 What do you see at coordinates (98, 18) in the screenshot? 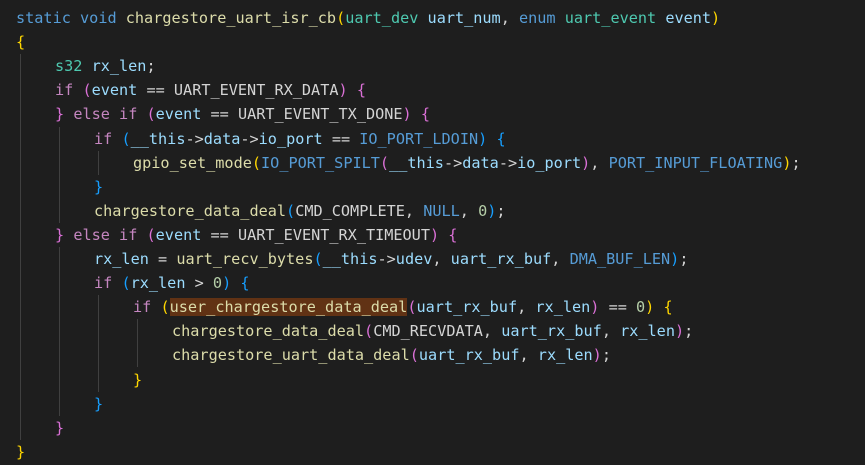
I see `code-token: void` at bounding box center [98, 18].